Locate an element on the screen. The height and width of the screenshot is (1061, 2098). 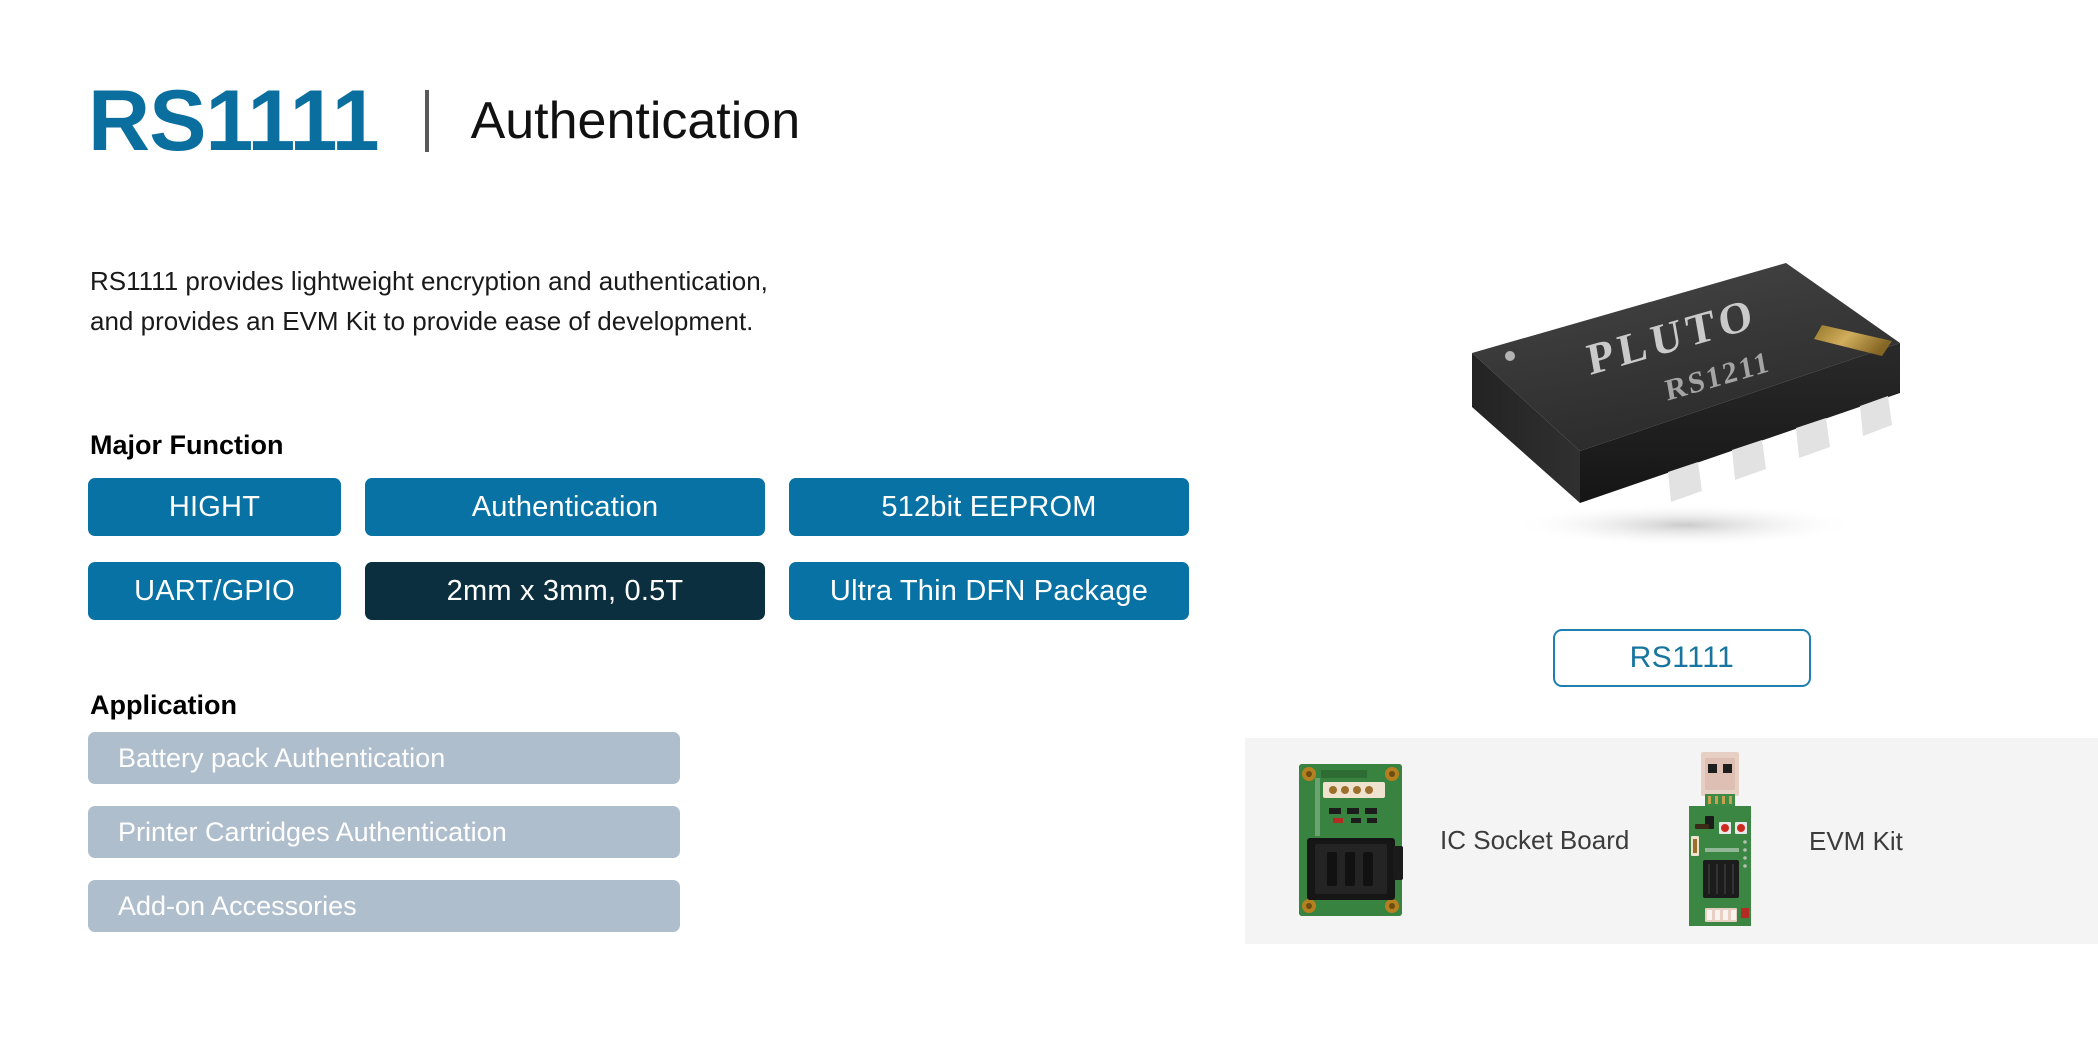
feature-chip-dfn-package: Ultra Thin DFN Package is located at coordinates (989, 591).